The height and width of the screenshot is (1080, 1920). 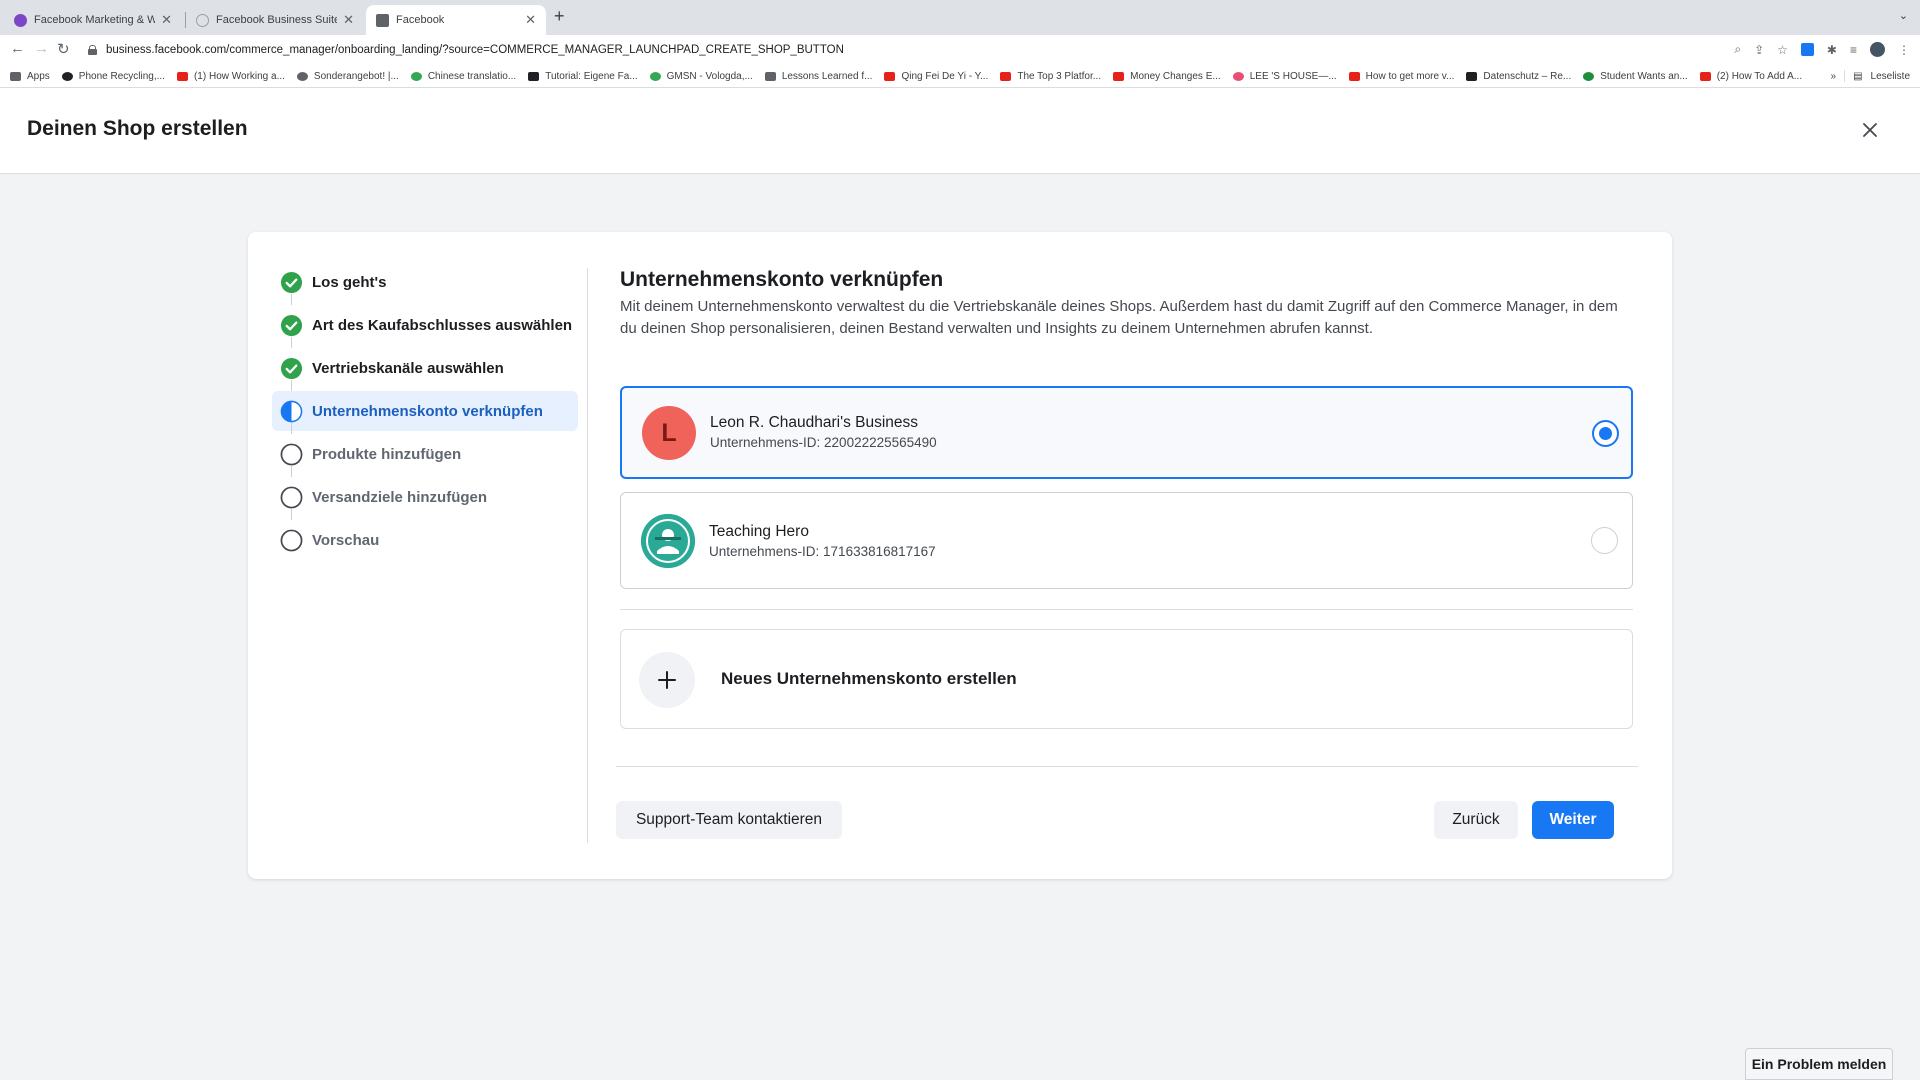 What do you see at coordinates (1476, 820) in the screenshot?
I see `back-button: Zurück` at bounding box center [1476, 820].